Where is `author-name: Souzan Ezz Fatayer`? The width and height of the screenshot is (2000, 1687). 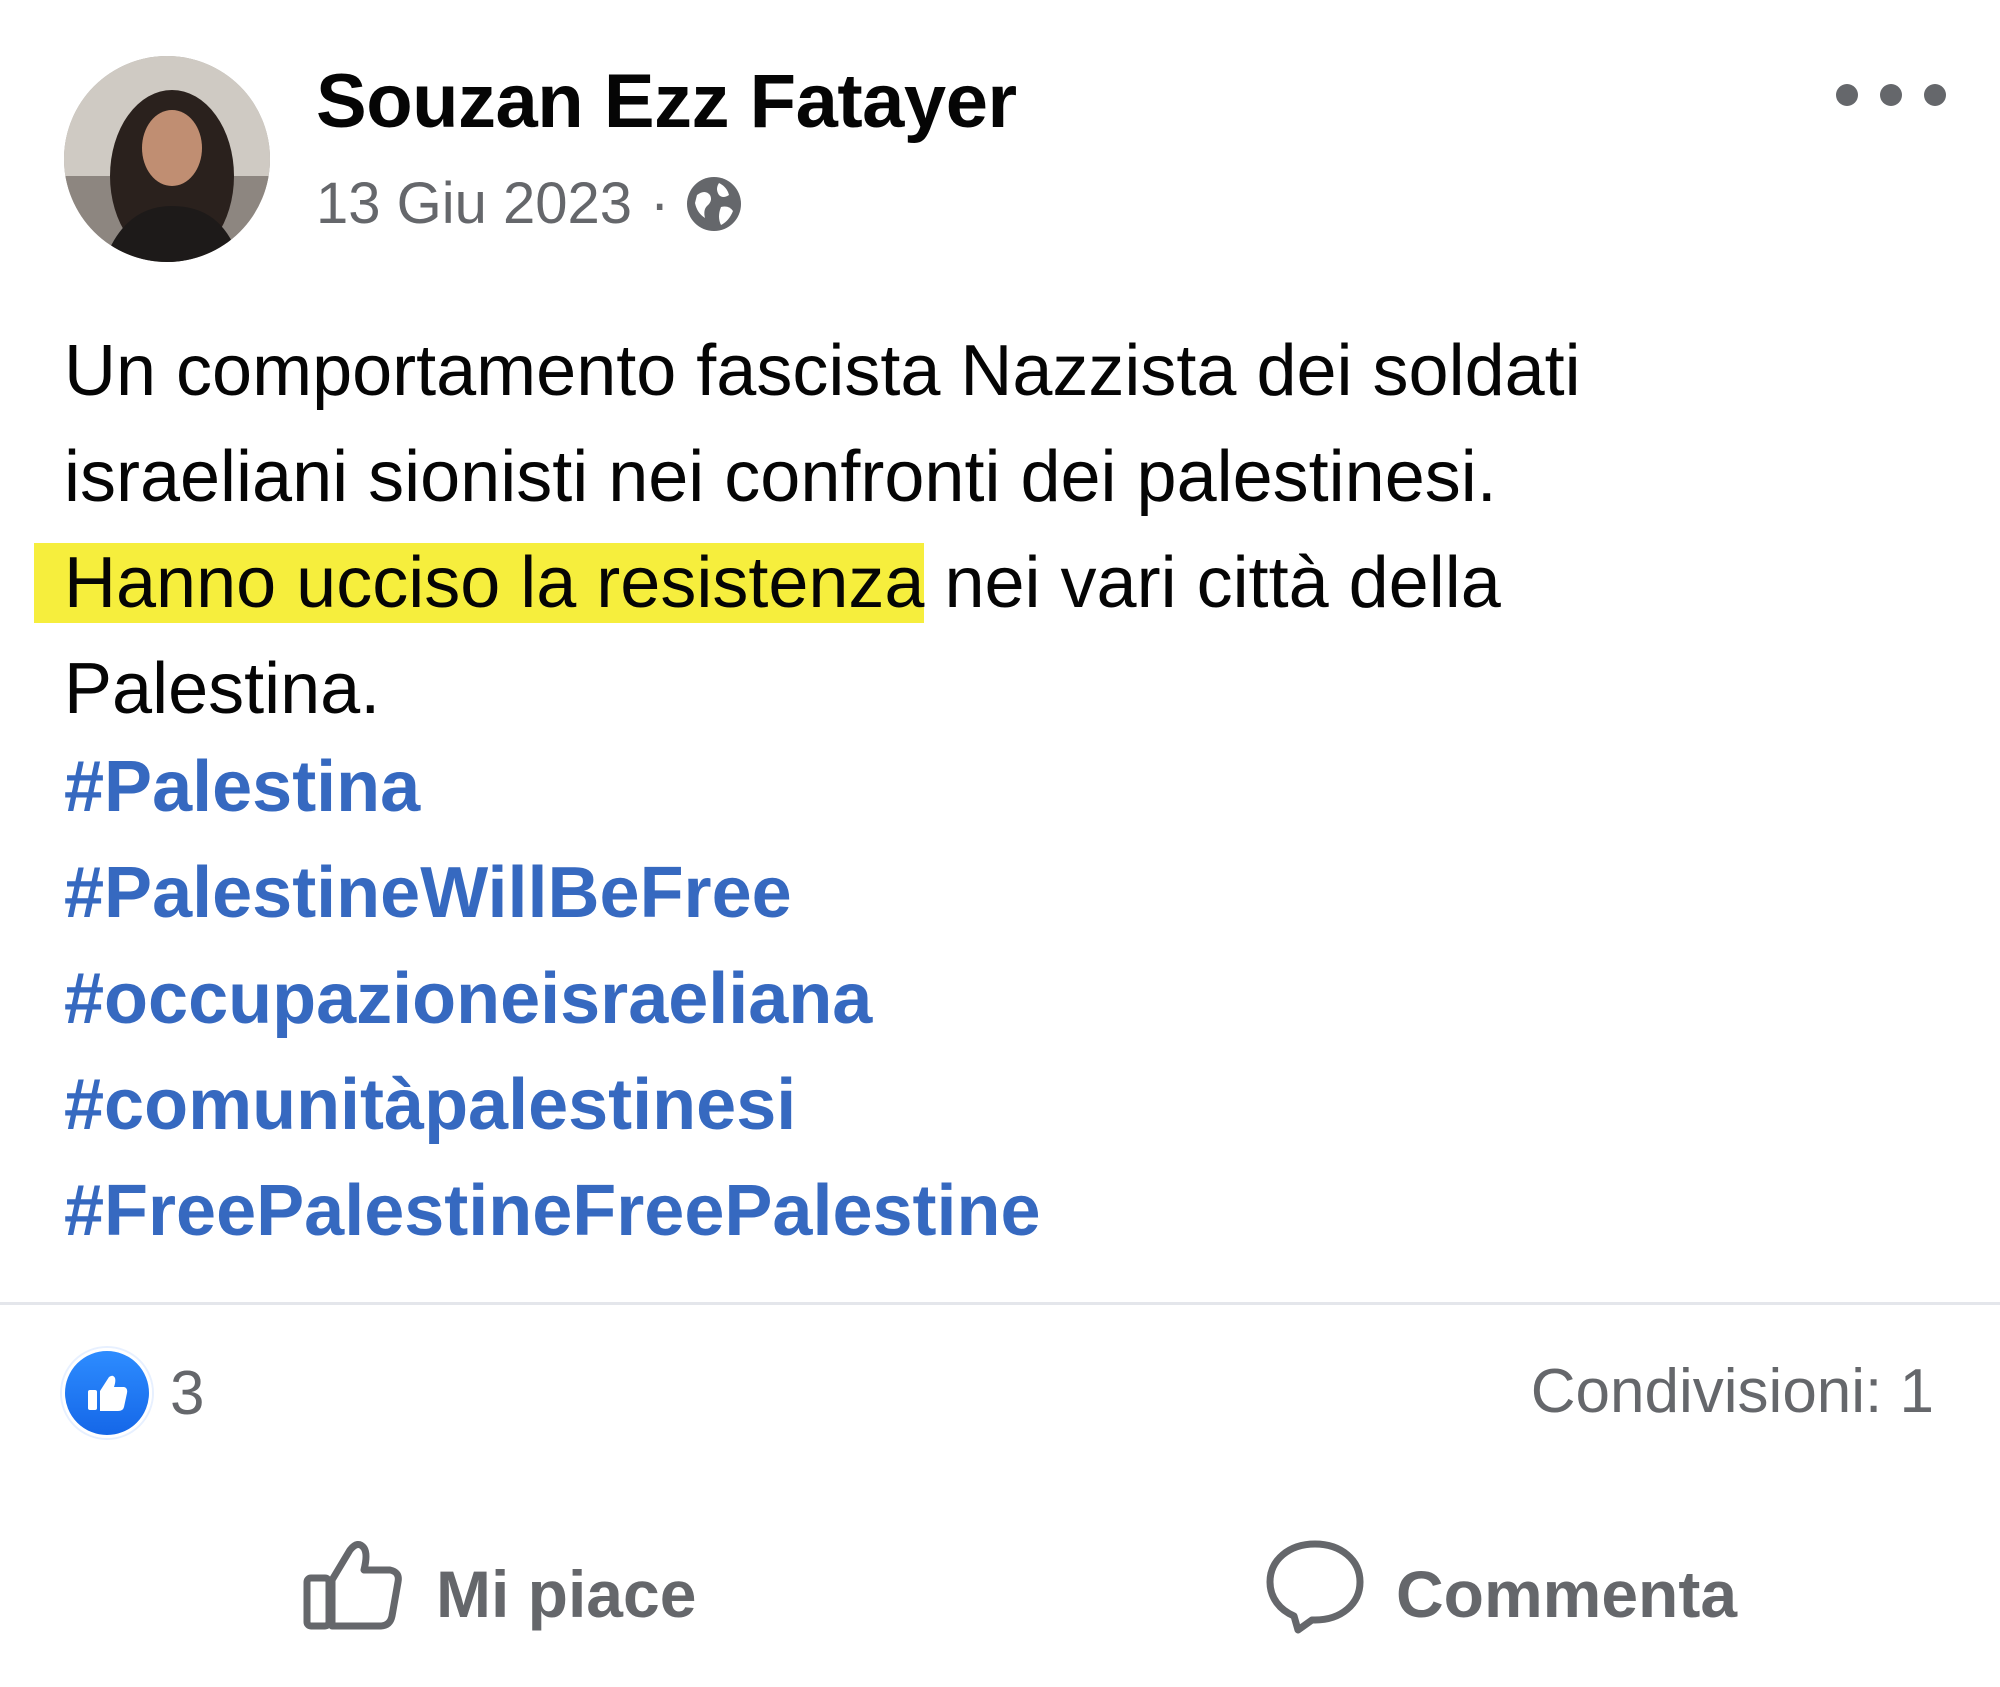
author-name: Souzan Ezz Fatayer is located at coordinates (666, 101).